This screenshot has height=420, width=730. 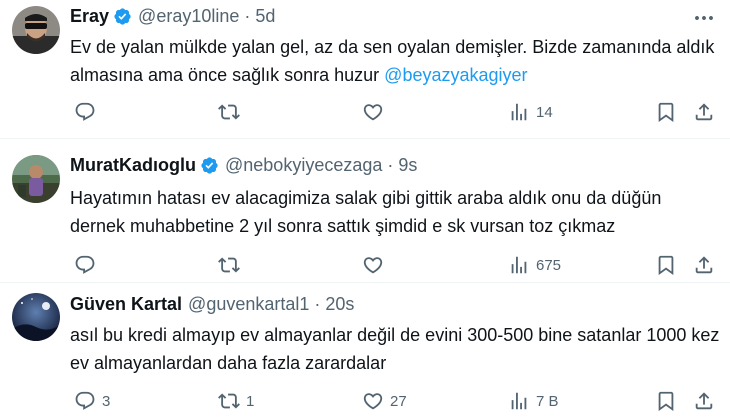 I want to click on reply-button: 3, so click(x=92, y=401).